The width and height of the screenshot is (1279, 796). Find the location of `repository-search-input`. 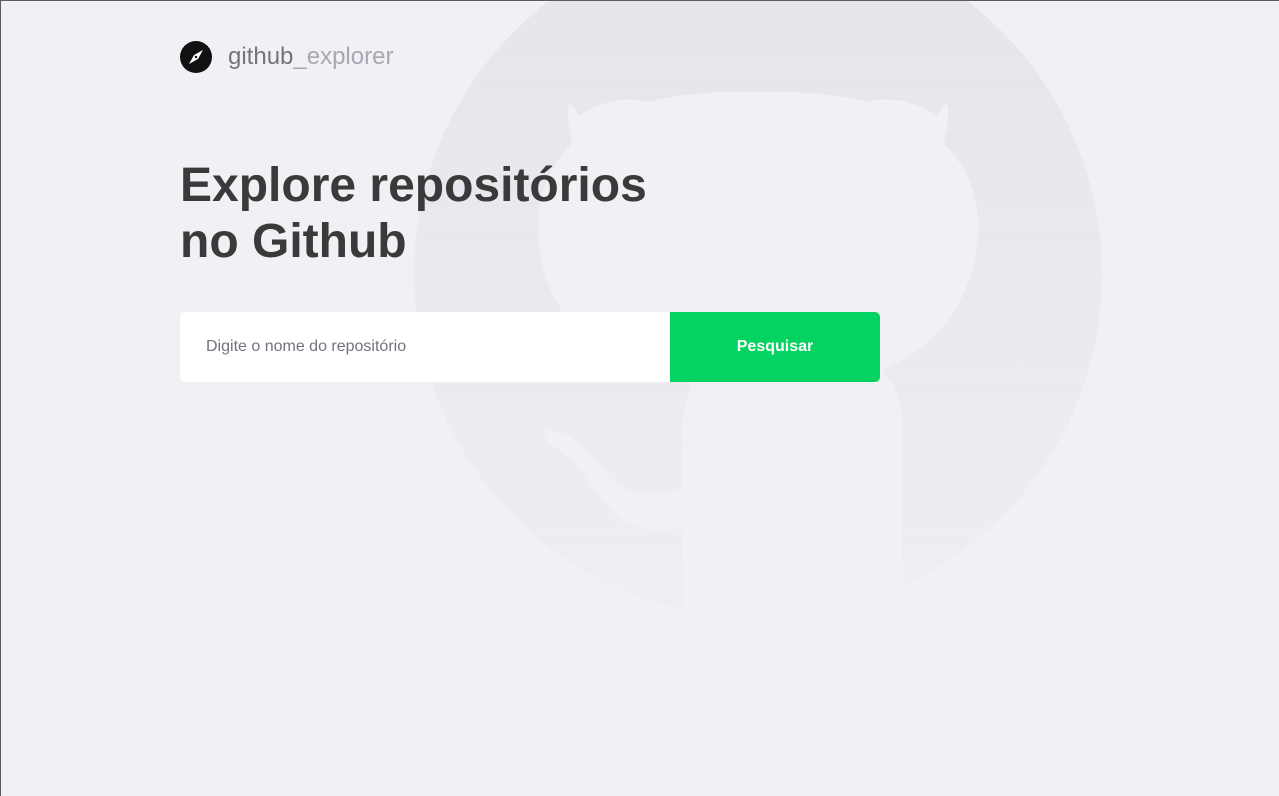

repository-search-input is located at coordinates (425, 347).